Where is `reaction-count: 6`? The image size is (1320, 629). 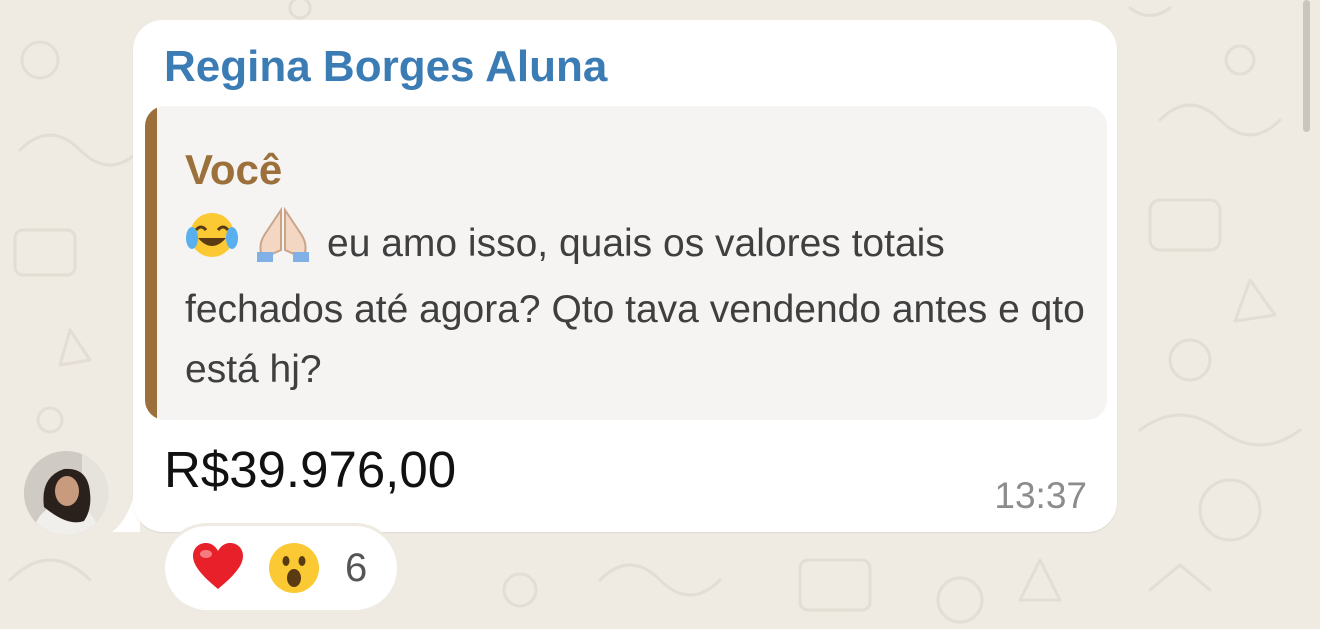 reaction-count: 6 is located at coordinates (356, 568).